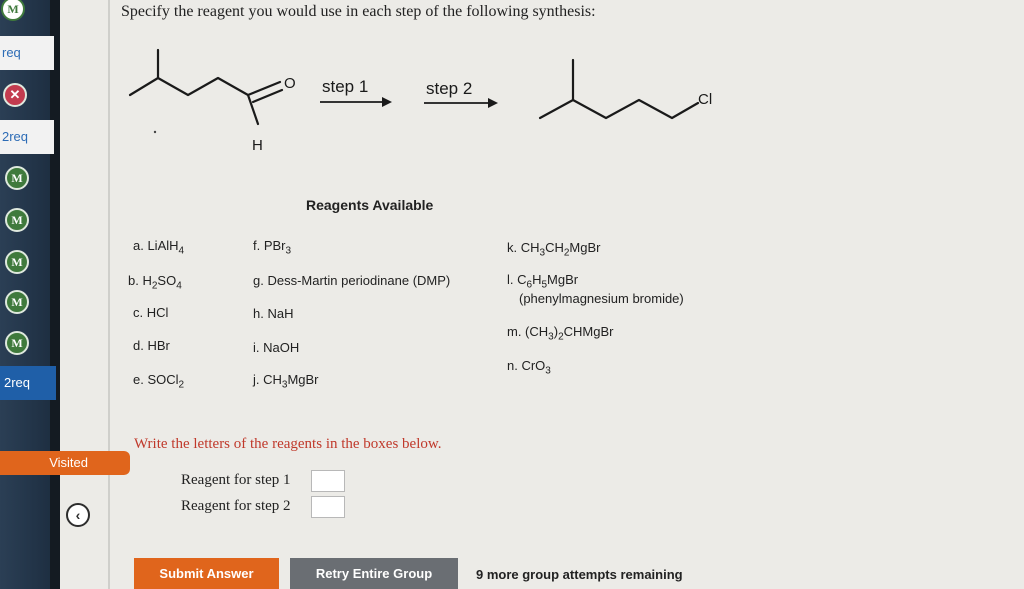 The height and width of the screenshot is (589, 1024). What do you see at coordinates (328, 507) in the screenshot?
I see `step2-answer-input` at bounding box center [328, 507].